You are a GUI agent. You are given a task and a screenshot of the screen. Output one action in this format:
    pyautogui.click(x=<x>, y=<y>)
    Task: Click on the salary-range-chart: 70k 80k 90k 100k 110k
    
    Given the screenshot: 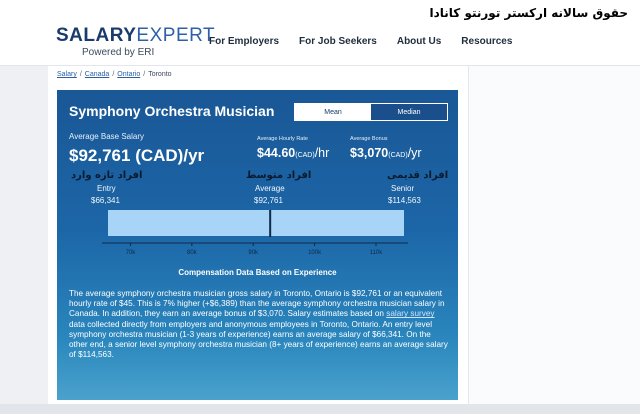 What is the action you would take?
    pyautogui.click(x=255, y=233)
    